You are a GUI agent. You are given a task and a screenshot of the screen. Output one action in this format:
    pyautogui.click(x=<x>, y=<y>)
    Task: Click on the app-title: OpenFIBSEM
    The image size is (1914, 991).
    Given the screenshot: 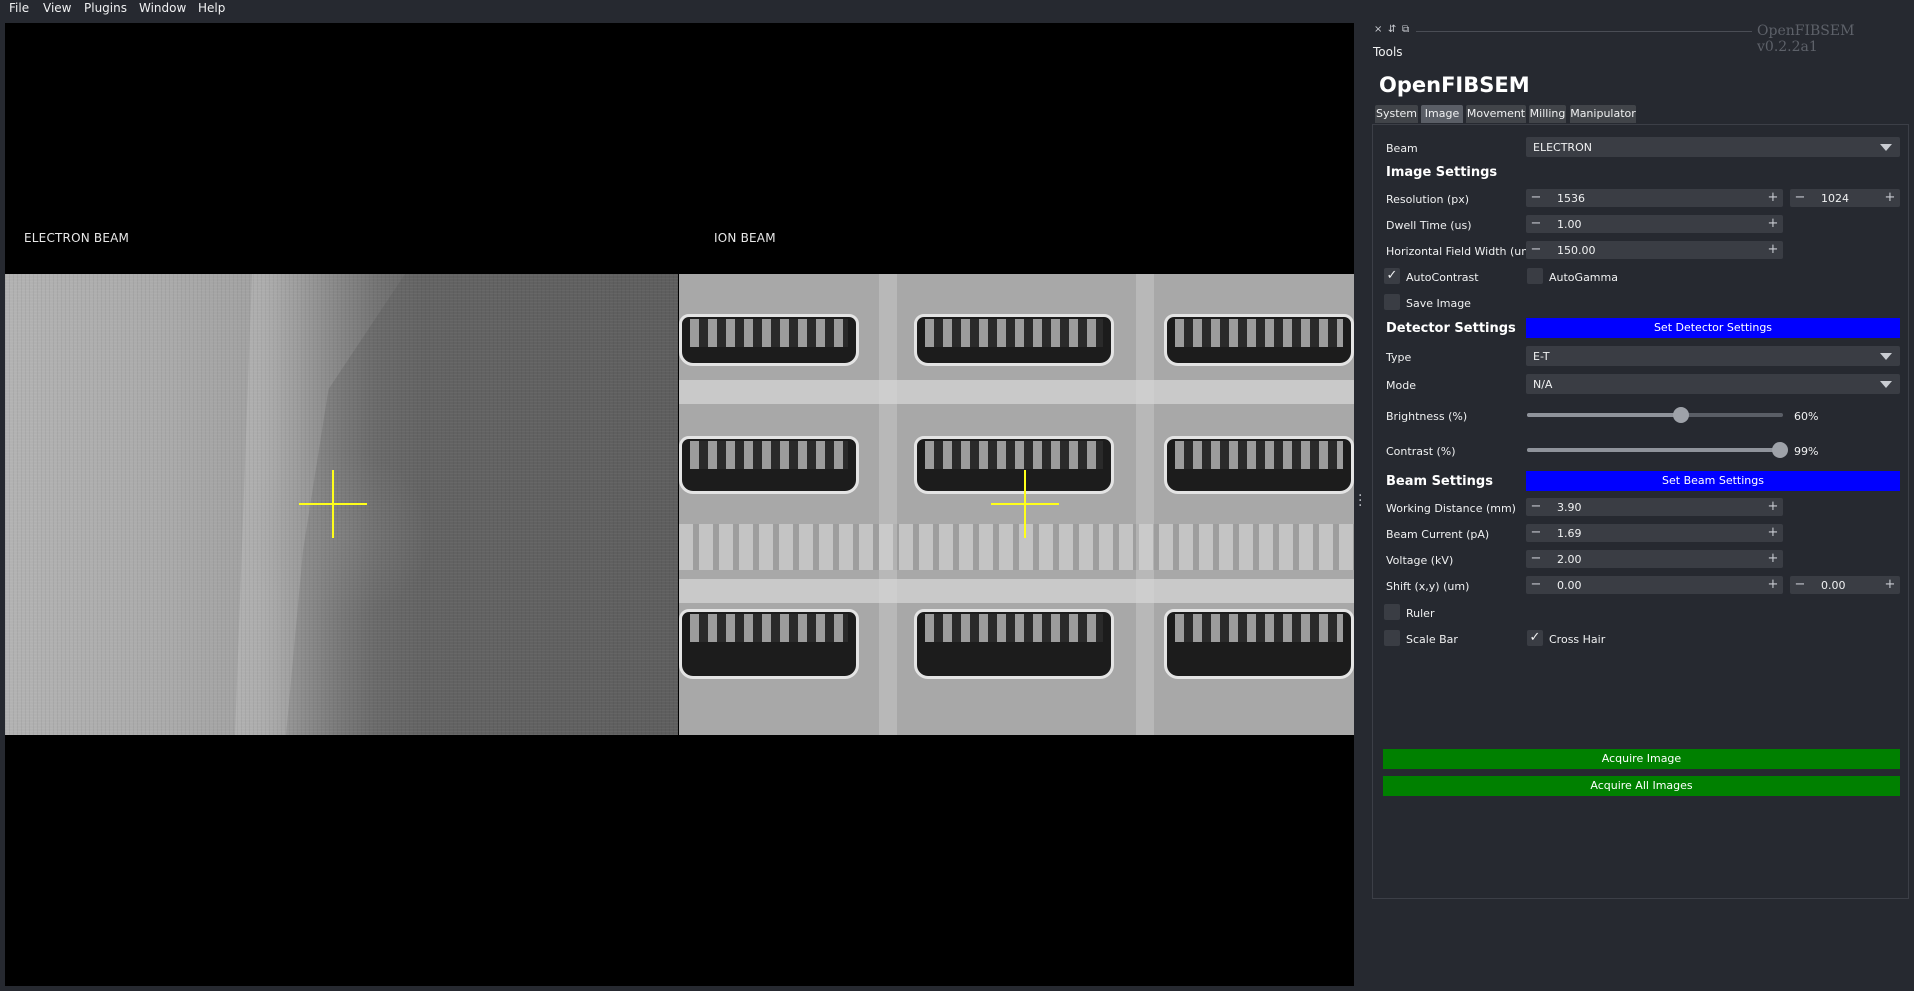 What is the action you would take?
    pyautogui.click(x=1454, y=85)
    